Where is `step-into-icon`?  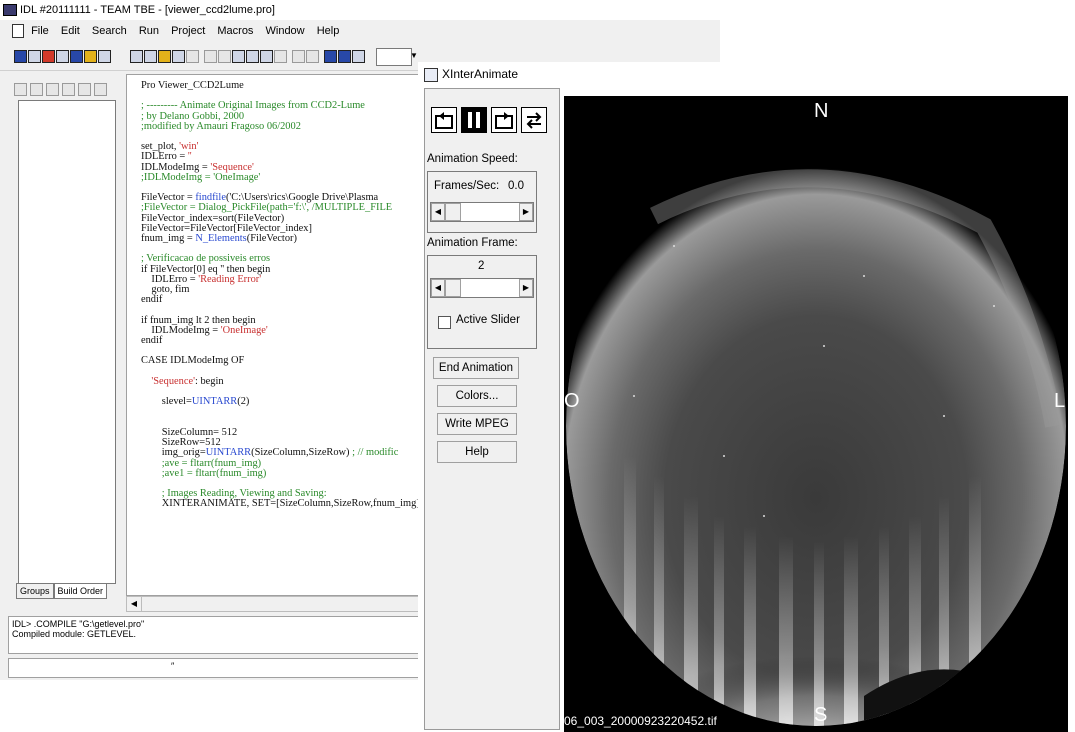
step-into-icon is located at coordinates (76, 56).